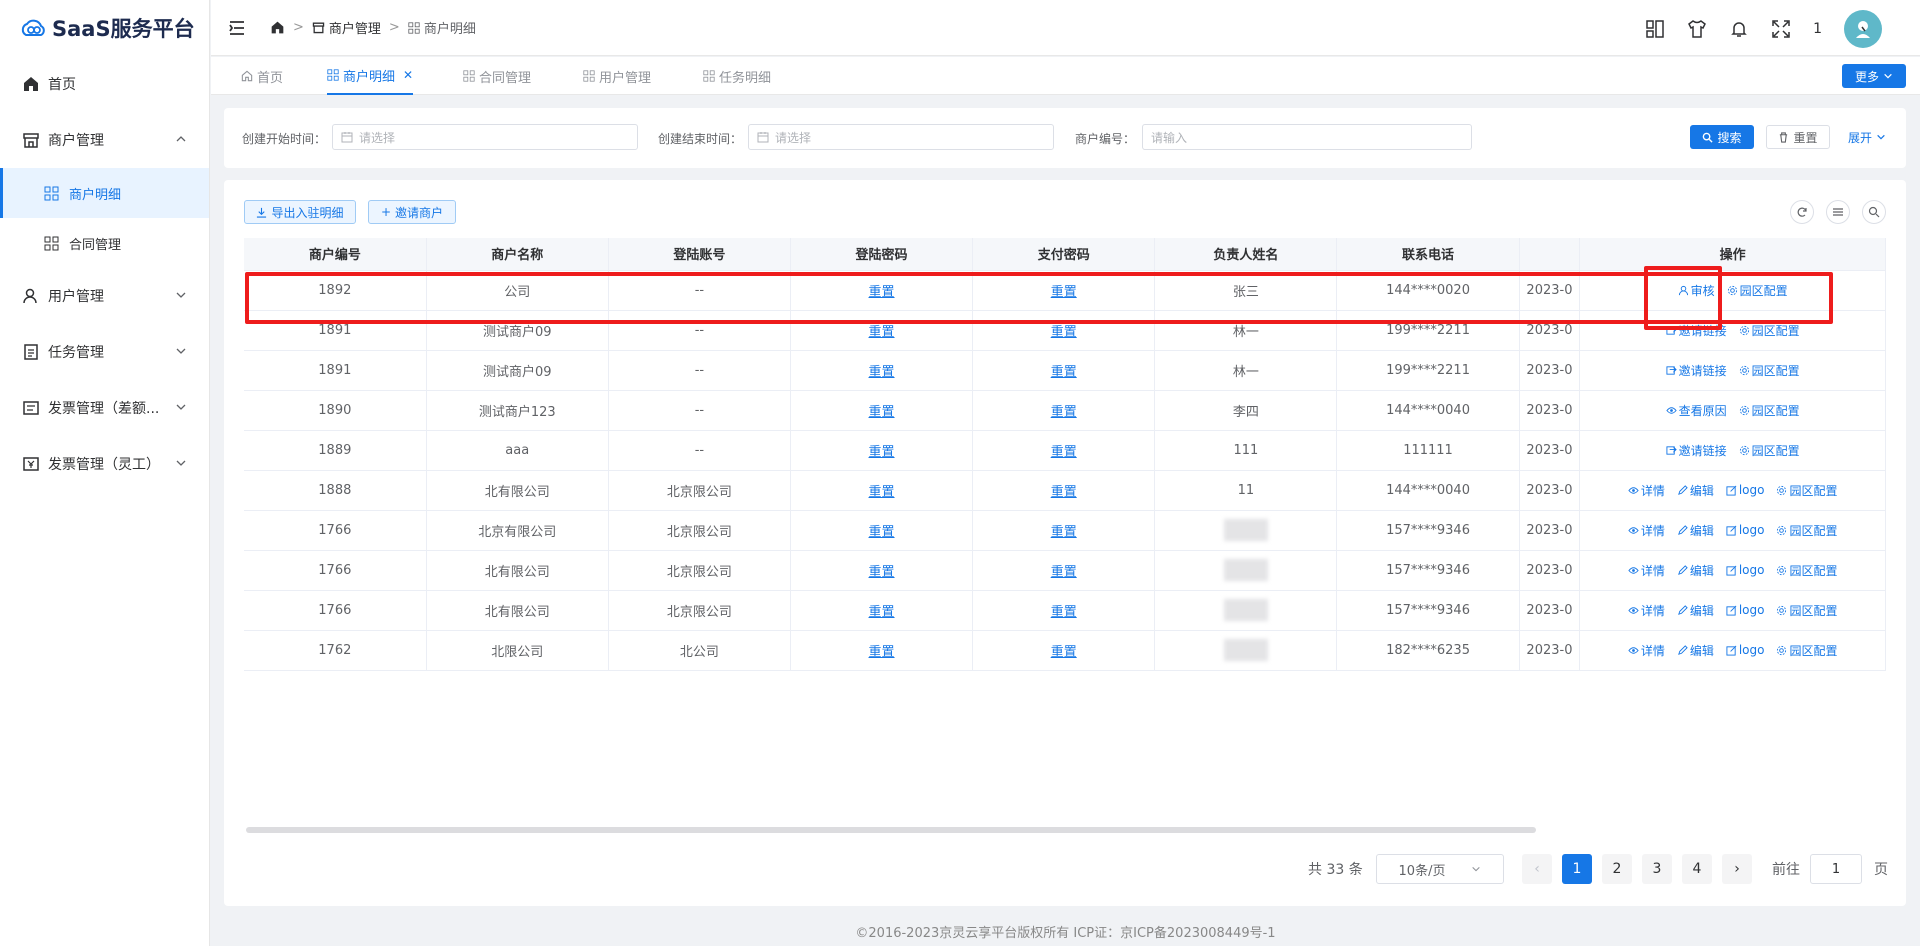 Image resolution: width=1920 pixels, height=946 pixels. Describe the element at coordinates (617, 76) in the screenshot. I see `tab-users: 用户管理` at that location.